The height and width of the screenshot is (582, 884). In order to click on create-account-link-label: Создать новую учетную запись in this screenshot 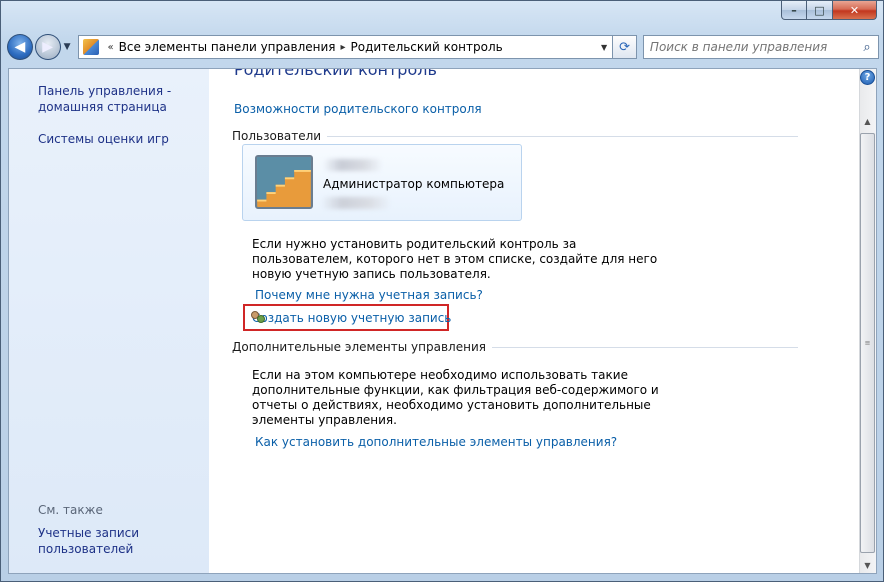, I will do `click(352, 317)`.